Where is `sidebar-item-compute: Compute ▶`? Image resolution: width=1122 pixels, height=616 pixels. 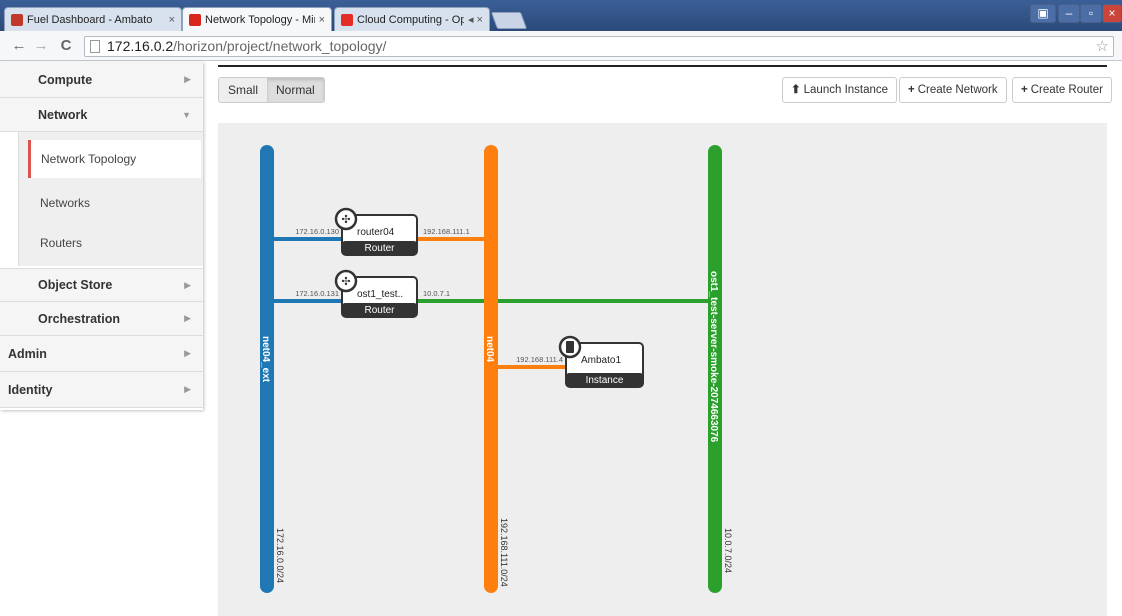 sidebar-item-compute: Compute ▶ is located at coordinates (101, 80).